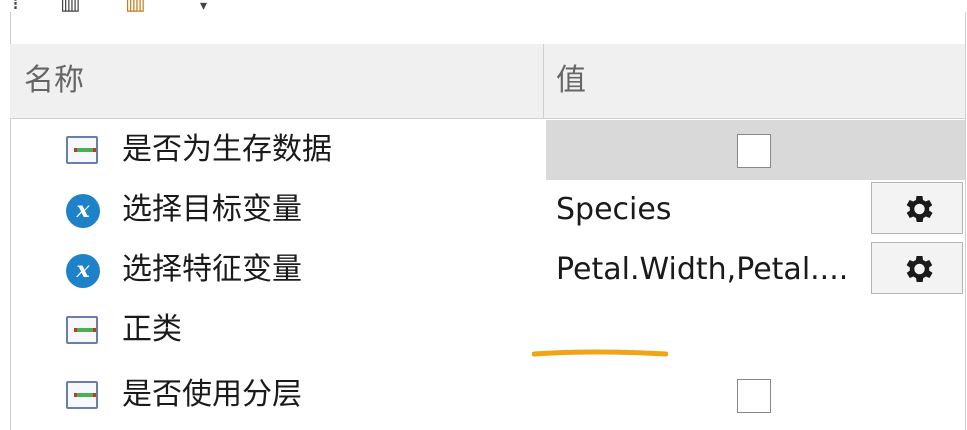 The height and width of the screenshot is (430, 967). What do you see at coordinates (571, 81) in the screenshot?
I see `value-column-header: 值` at bounding box center [571, 81].